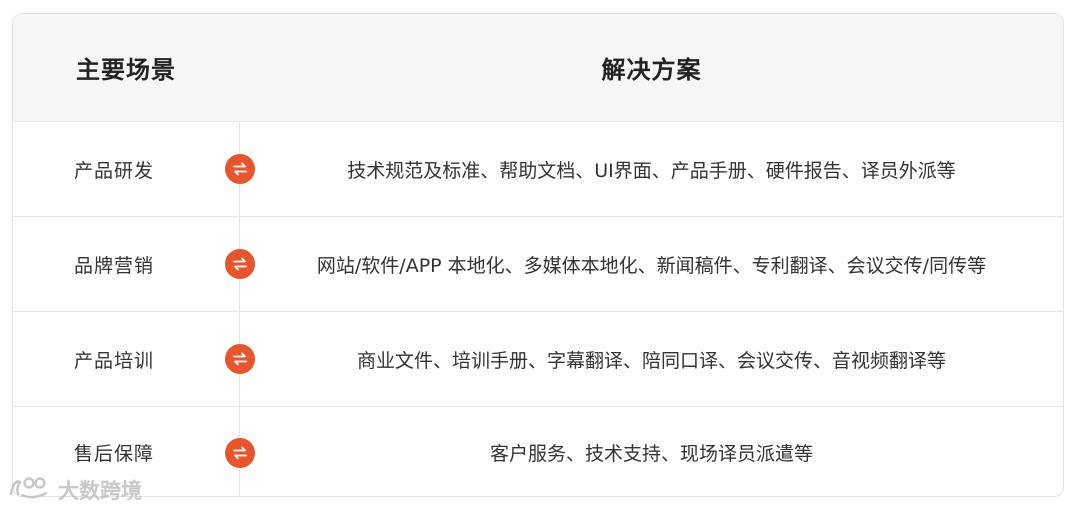 The image size is (1080, 510). I want to click on scene-cell: 产品研发, so click(126, 169).